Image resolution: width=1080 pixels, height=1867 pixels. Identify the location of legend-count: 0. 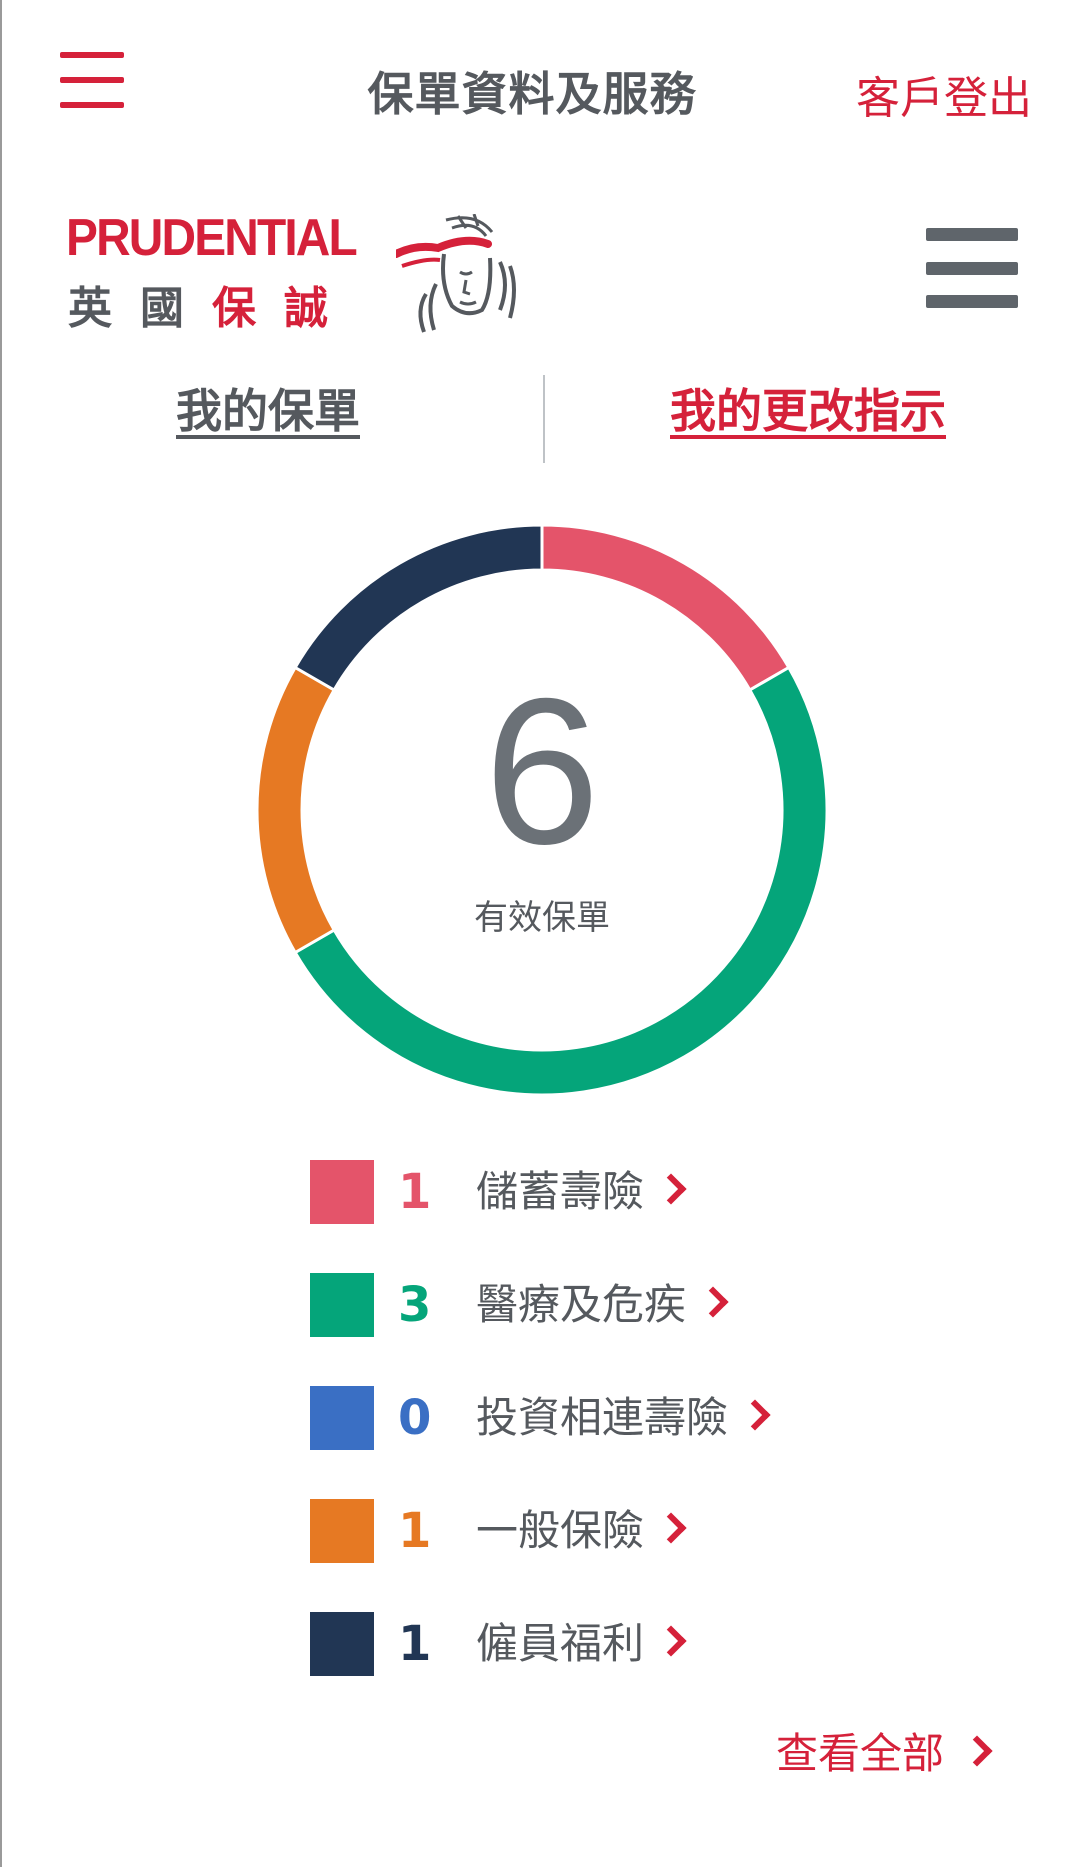
(415, 1418).